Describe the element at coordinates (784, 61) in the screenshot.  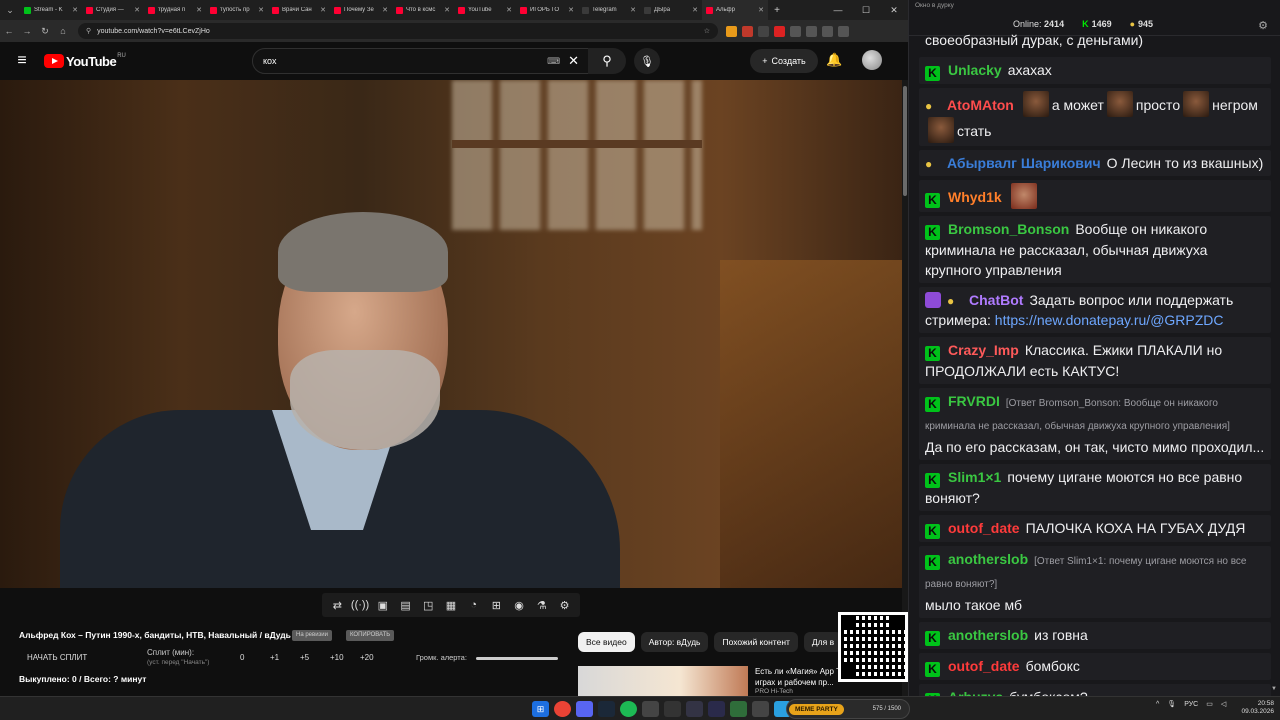
I see `create-button: + Создать` at that location.